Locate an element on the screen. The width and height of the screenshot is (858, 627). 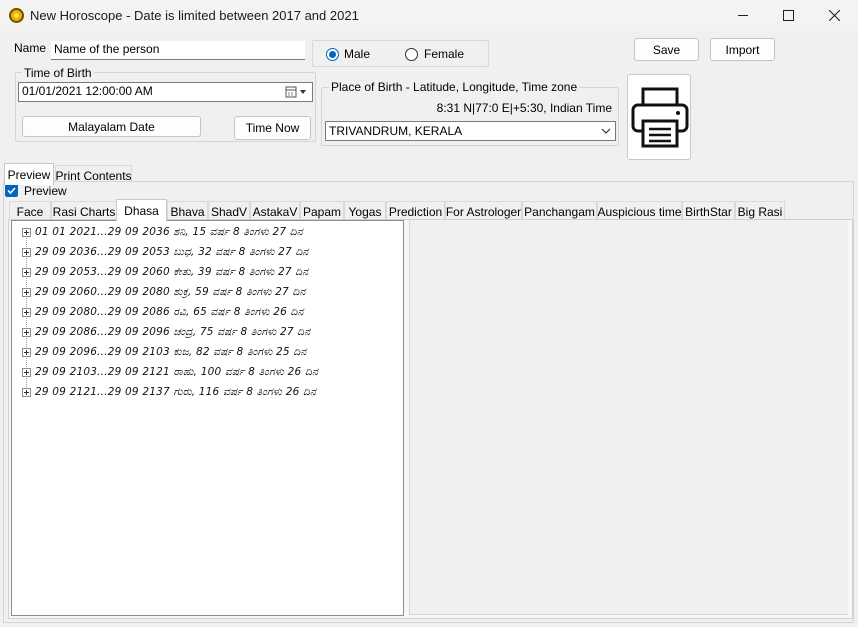
tab-papam: Papam is located at coordinates (322, 211).